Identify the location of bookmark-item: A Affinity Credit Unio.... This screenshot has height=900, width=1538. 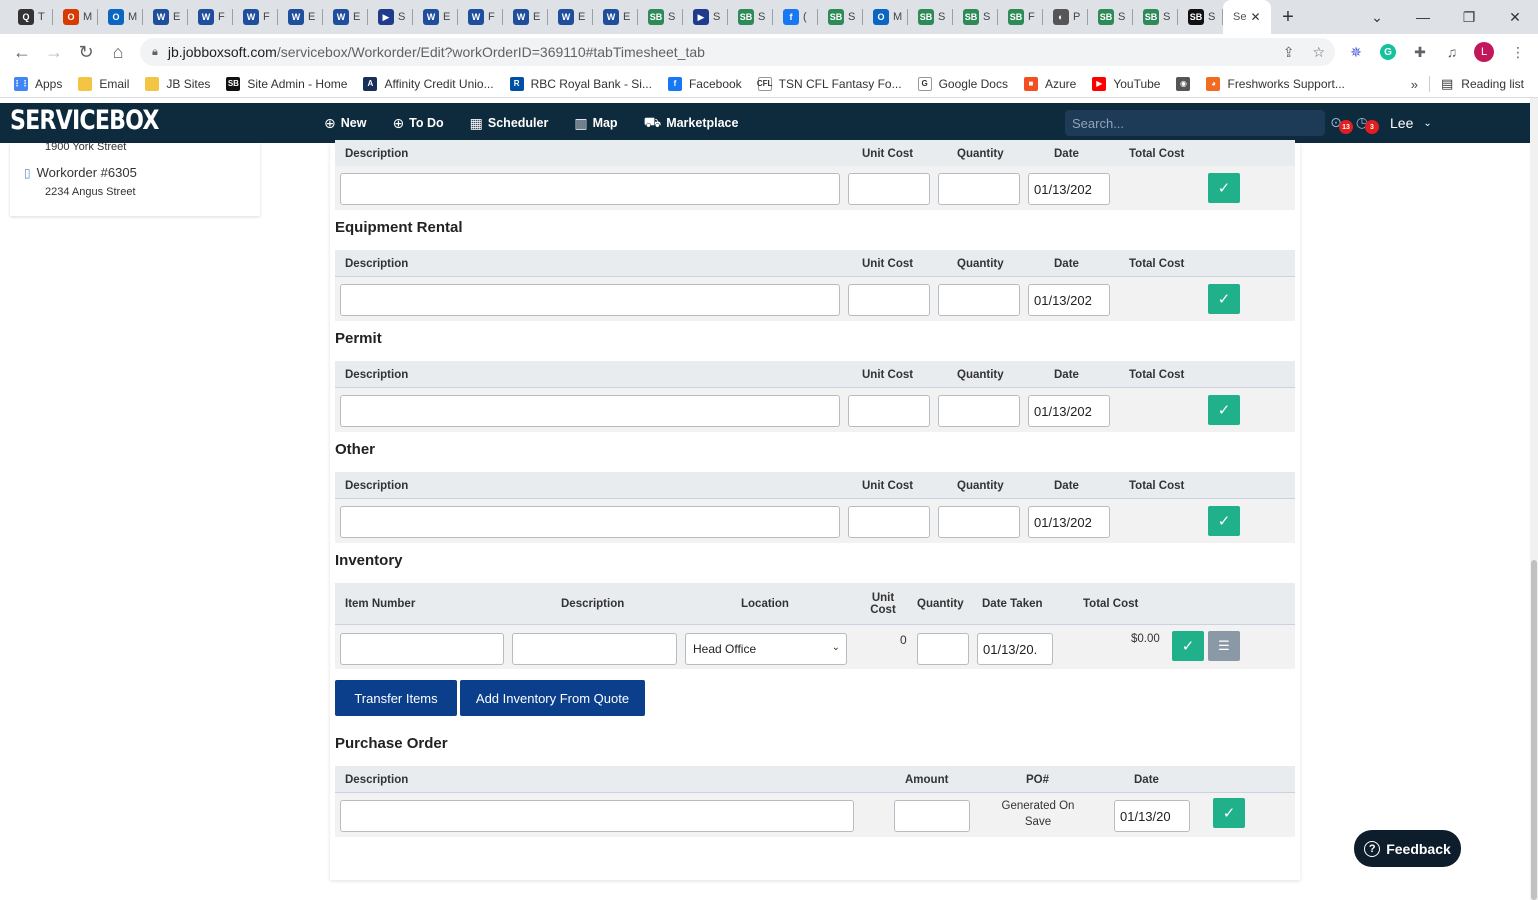
(428, 83).